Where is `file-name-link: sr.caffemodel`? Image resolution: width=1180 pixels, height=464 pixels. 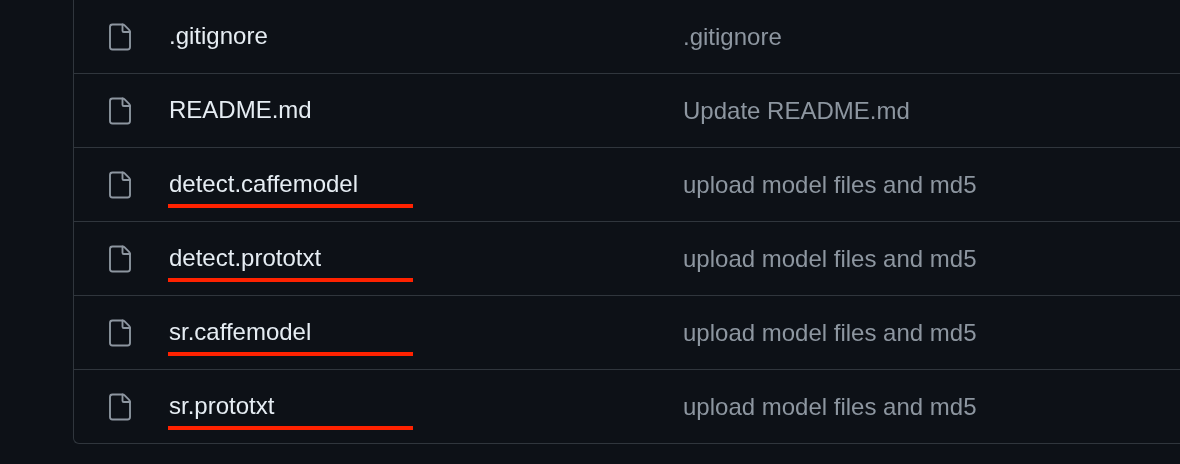
file-name-link: sr.caffemodel is located at coordinates (240, 331).